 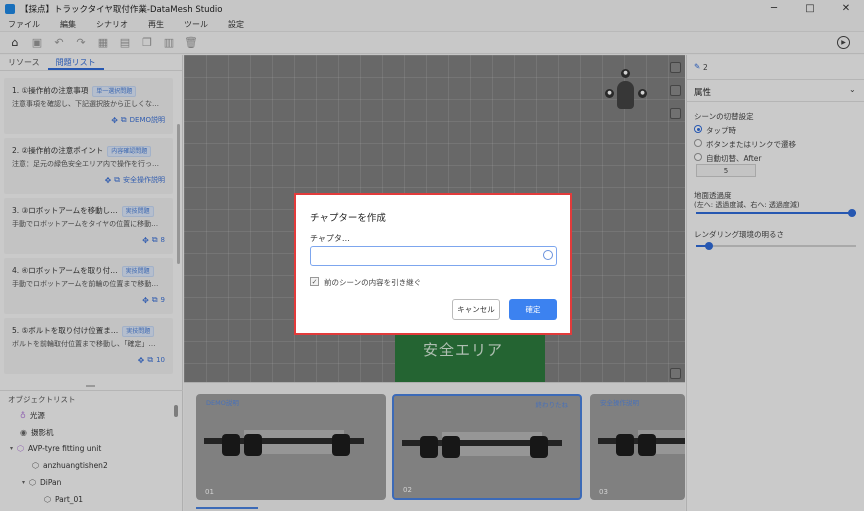 I want to click on inherit-content-label: 前のシーンの内容を引き継ぐ, so click(x=373, y=282).